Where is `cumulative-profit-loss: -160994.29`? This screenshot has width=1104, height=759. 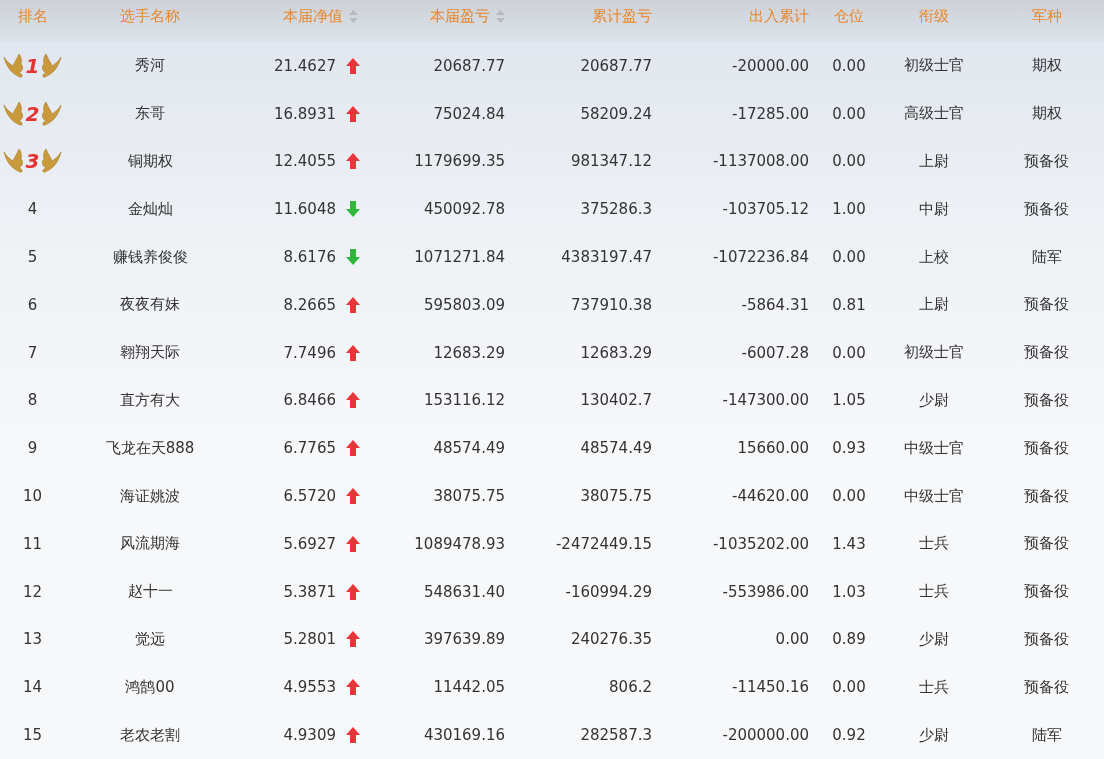
cumulative-profit-loss: -160994.29 is located at coordinates (608, 591).